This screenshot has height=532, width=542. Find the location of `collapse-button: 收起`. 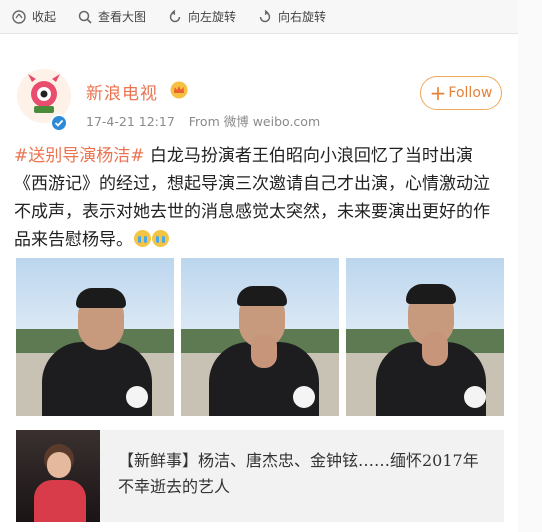

collapse-button: 收起 is located at coordinates (34, 16).